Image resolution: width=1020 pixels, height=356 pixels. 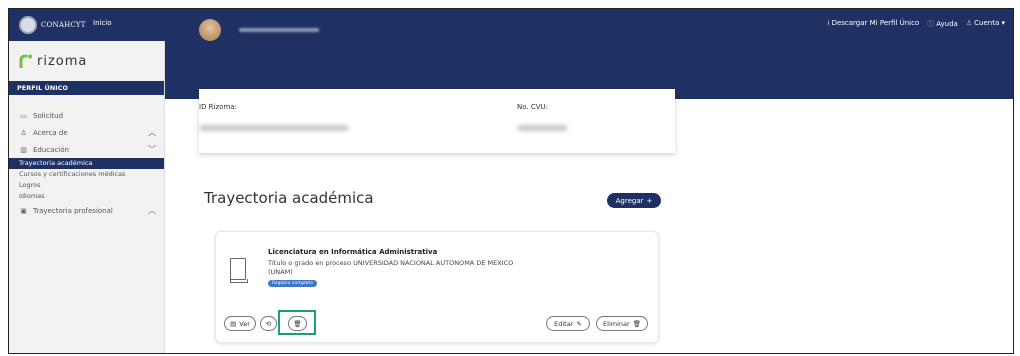 I want to click on sidebar-item-trayectoria-academica: Trayectoria académica, so click(x=86, y=163).